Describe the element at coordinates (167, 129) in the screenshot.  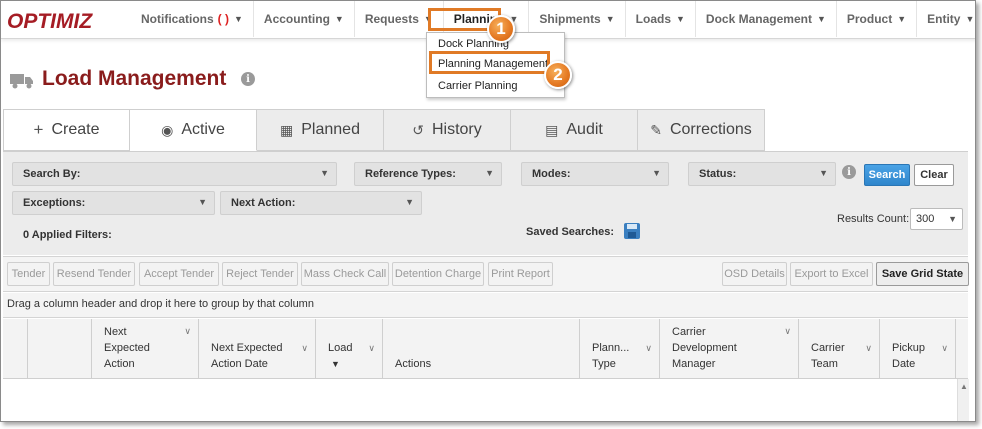
I see `circle-icon: ◉` at that location.